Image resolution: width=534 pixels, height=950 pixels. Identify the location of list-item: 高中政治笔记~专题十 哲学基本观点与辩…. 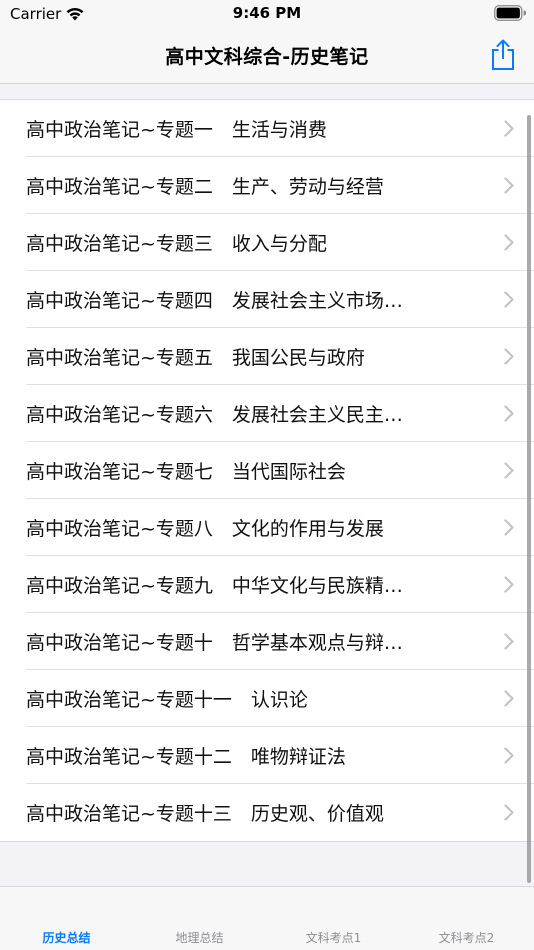
(267, 641).